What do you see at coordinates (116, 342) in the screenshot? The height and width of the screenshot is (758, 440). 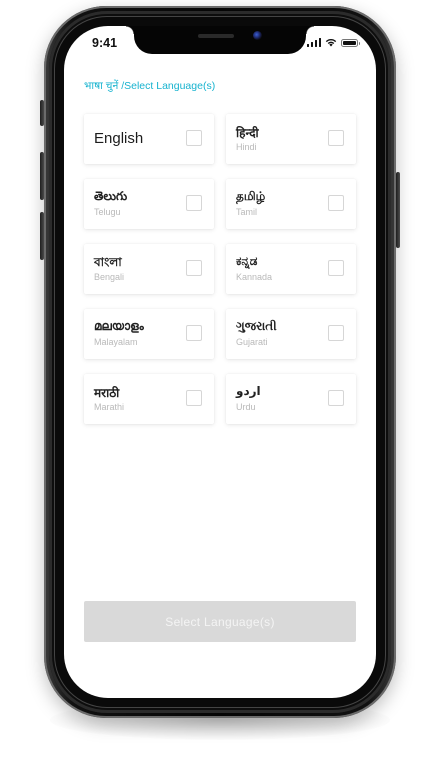 I see `language-english-name: Malayalam` at bounding box center [116, 342].